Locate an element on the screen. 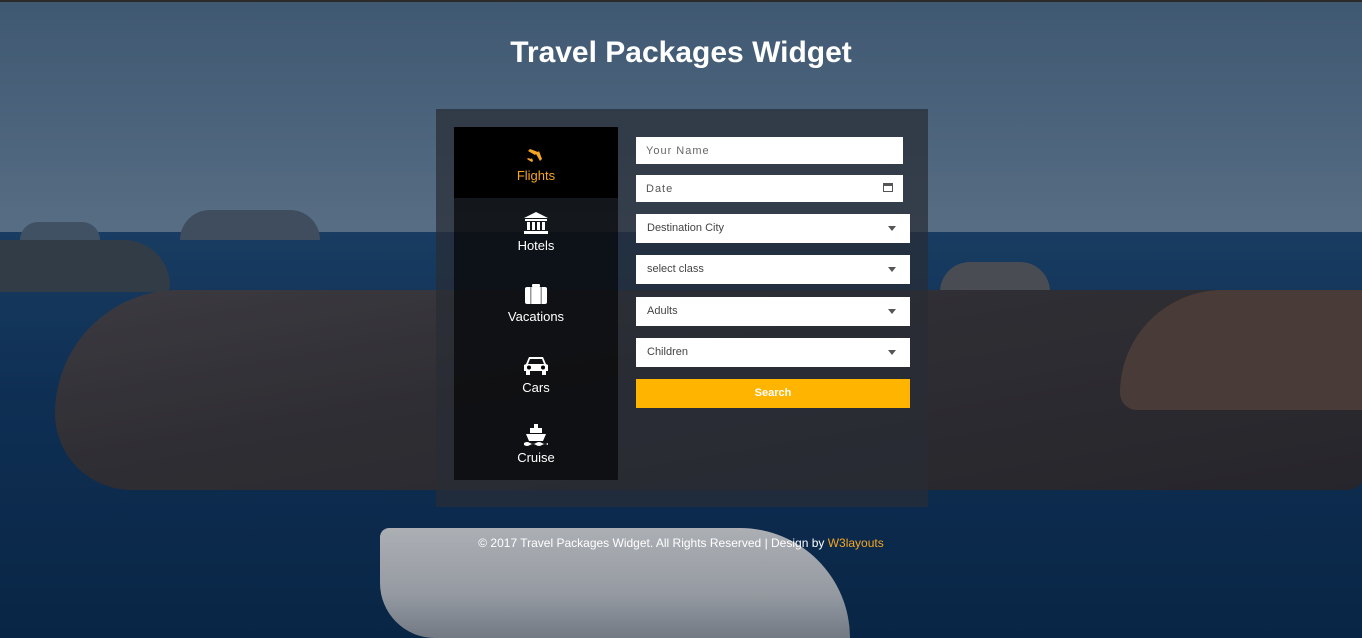 This screenshot has height=638, width=1362. calendar-icon is located at coordinates (888, 187).